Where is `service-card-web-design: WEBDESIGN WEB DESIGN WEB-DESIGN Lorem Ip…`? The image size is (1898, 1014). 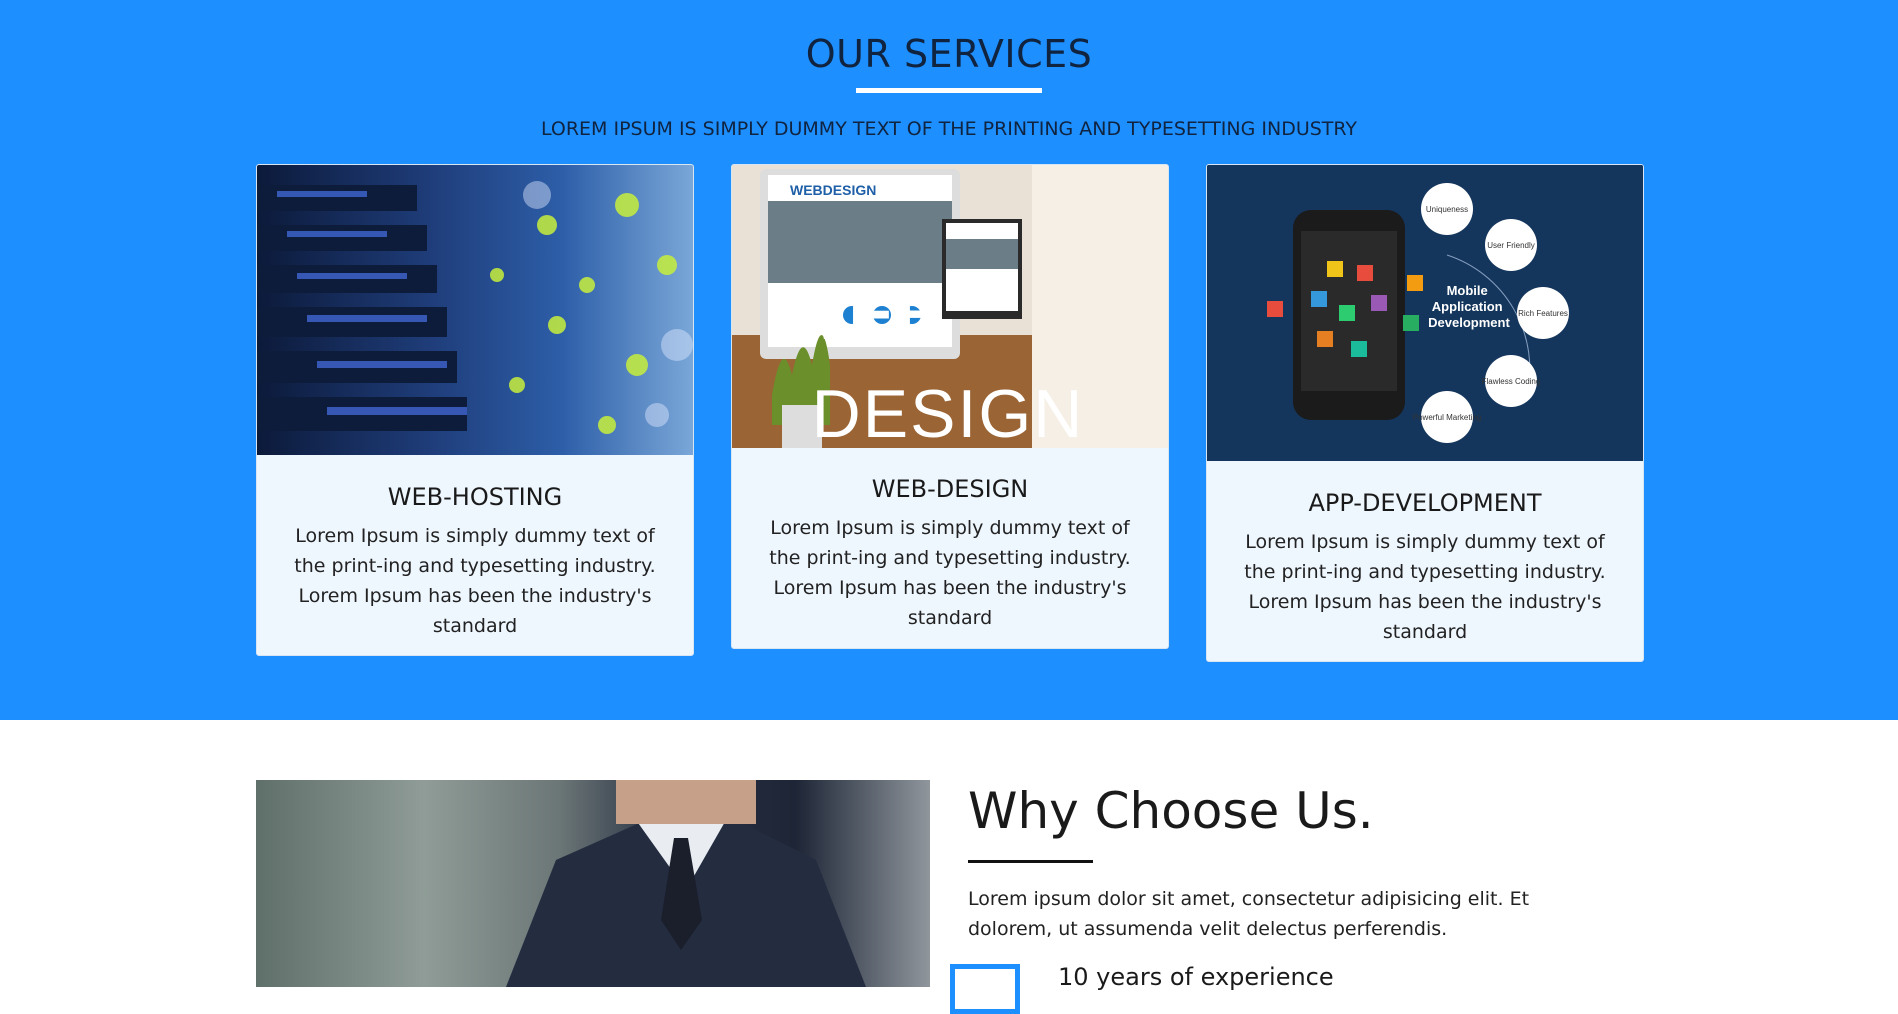 service-card-web-design: WEBDESIGN WEB DESIGN WEB-DESIGN Lorem Ip… is located at coordinates (950, 406).